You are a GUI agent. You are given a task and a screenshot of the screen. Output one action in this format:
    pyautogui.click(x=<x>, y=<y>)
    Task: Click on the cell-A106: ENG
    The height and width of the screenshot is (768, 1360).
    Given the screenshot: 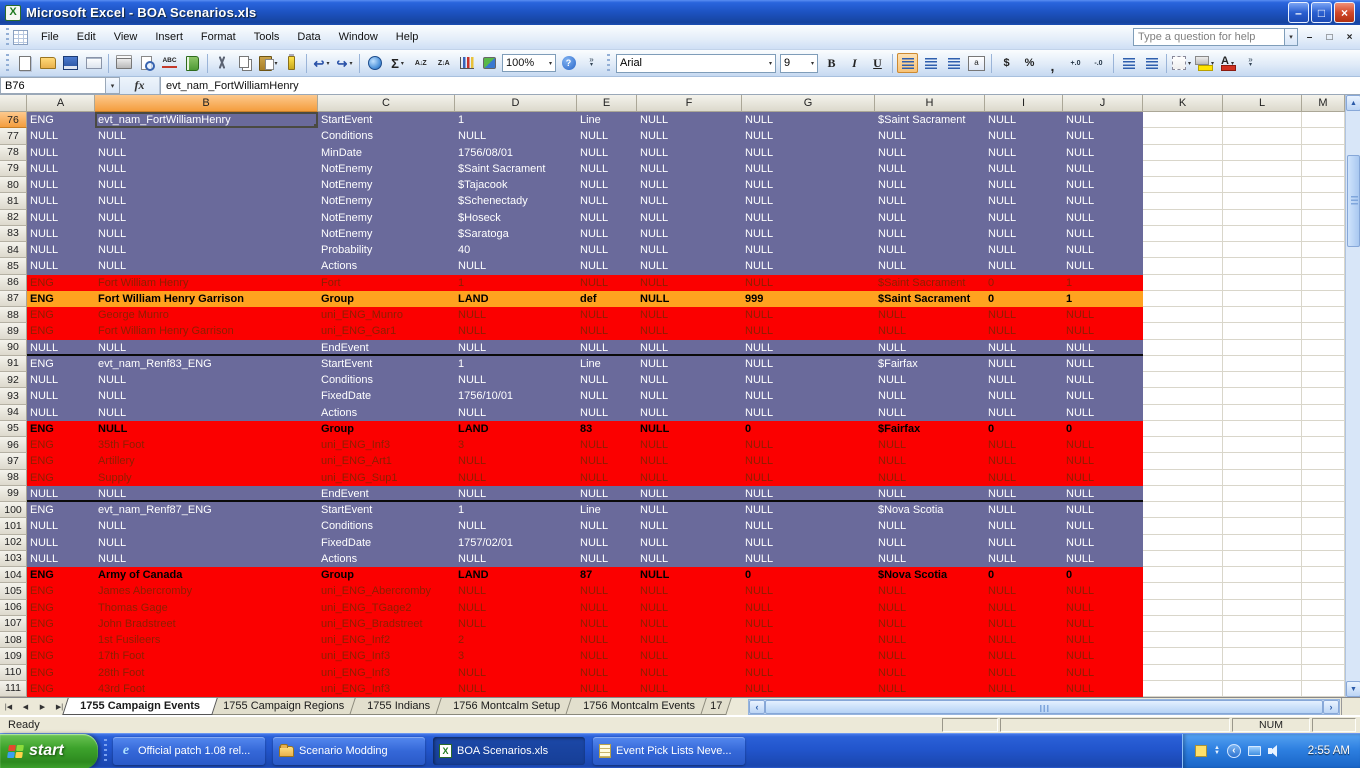 What is the action you would take?
    pyautogui.click(x=61, y=607)
    